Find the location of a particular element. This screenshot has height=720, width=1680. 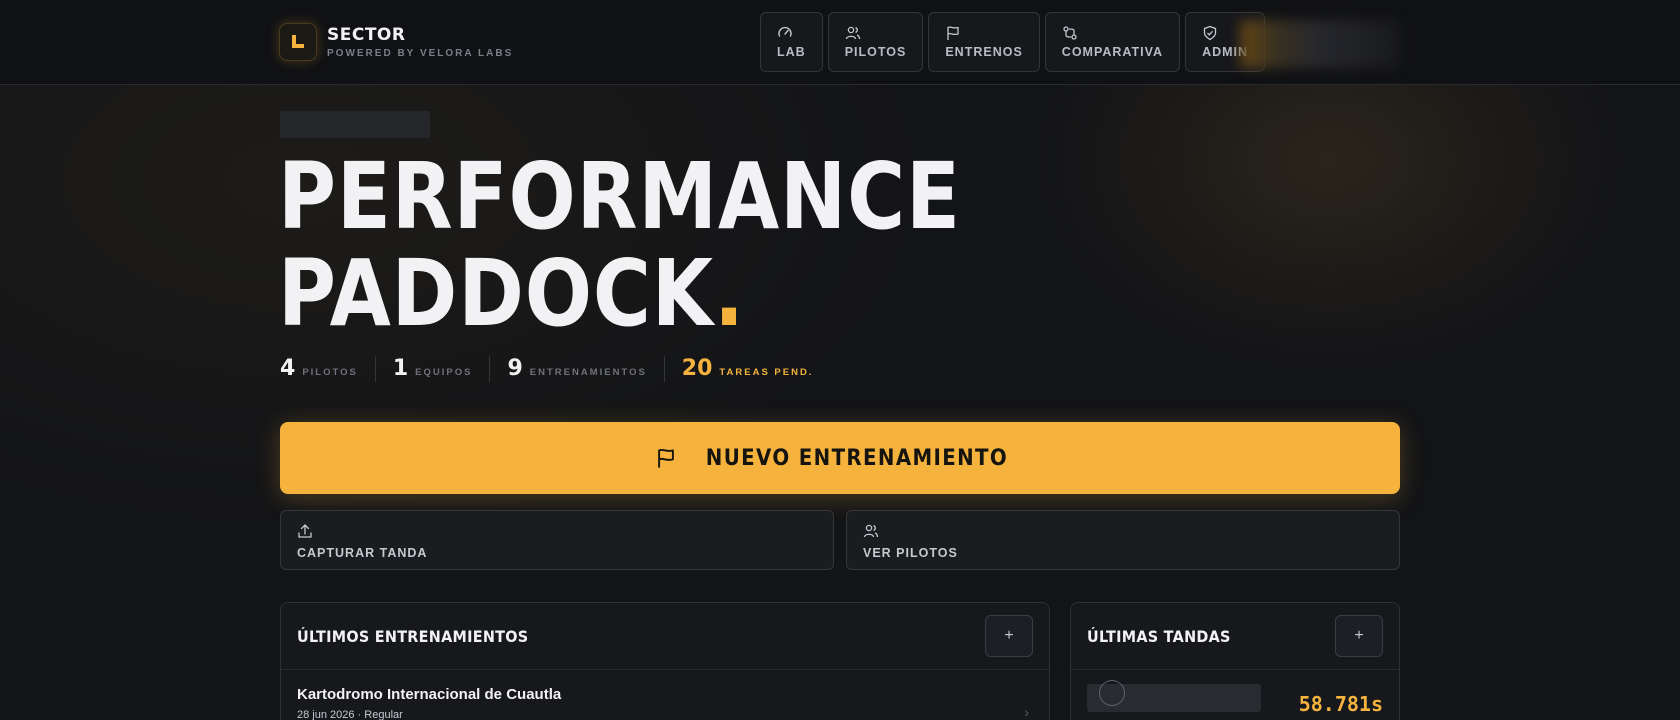

capture-lap-button: CAPTURAR TANDA is located at coordinates (557, 540).